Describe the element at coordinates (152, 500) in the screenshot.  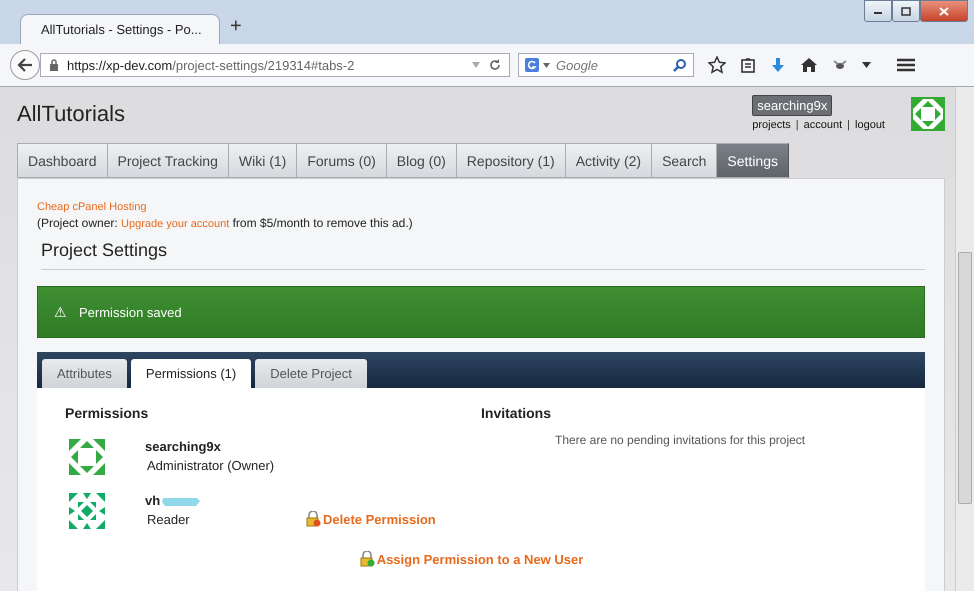
I see `user-name: vh` at that location.